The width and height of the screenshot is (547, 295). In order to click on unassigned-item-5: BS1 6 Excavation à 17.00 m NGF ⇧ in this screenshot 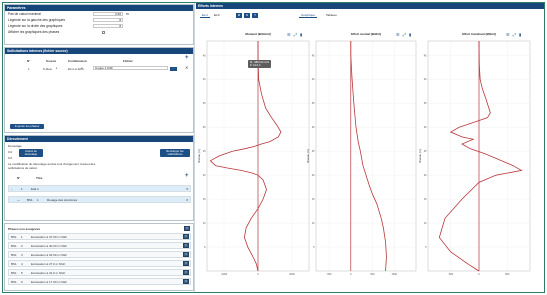, I will do `click(99, 281)`.